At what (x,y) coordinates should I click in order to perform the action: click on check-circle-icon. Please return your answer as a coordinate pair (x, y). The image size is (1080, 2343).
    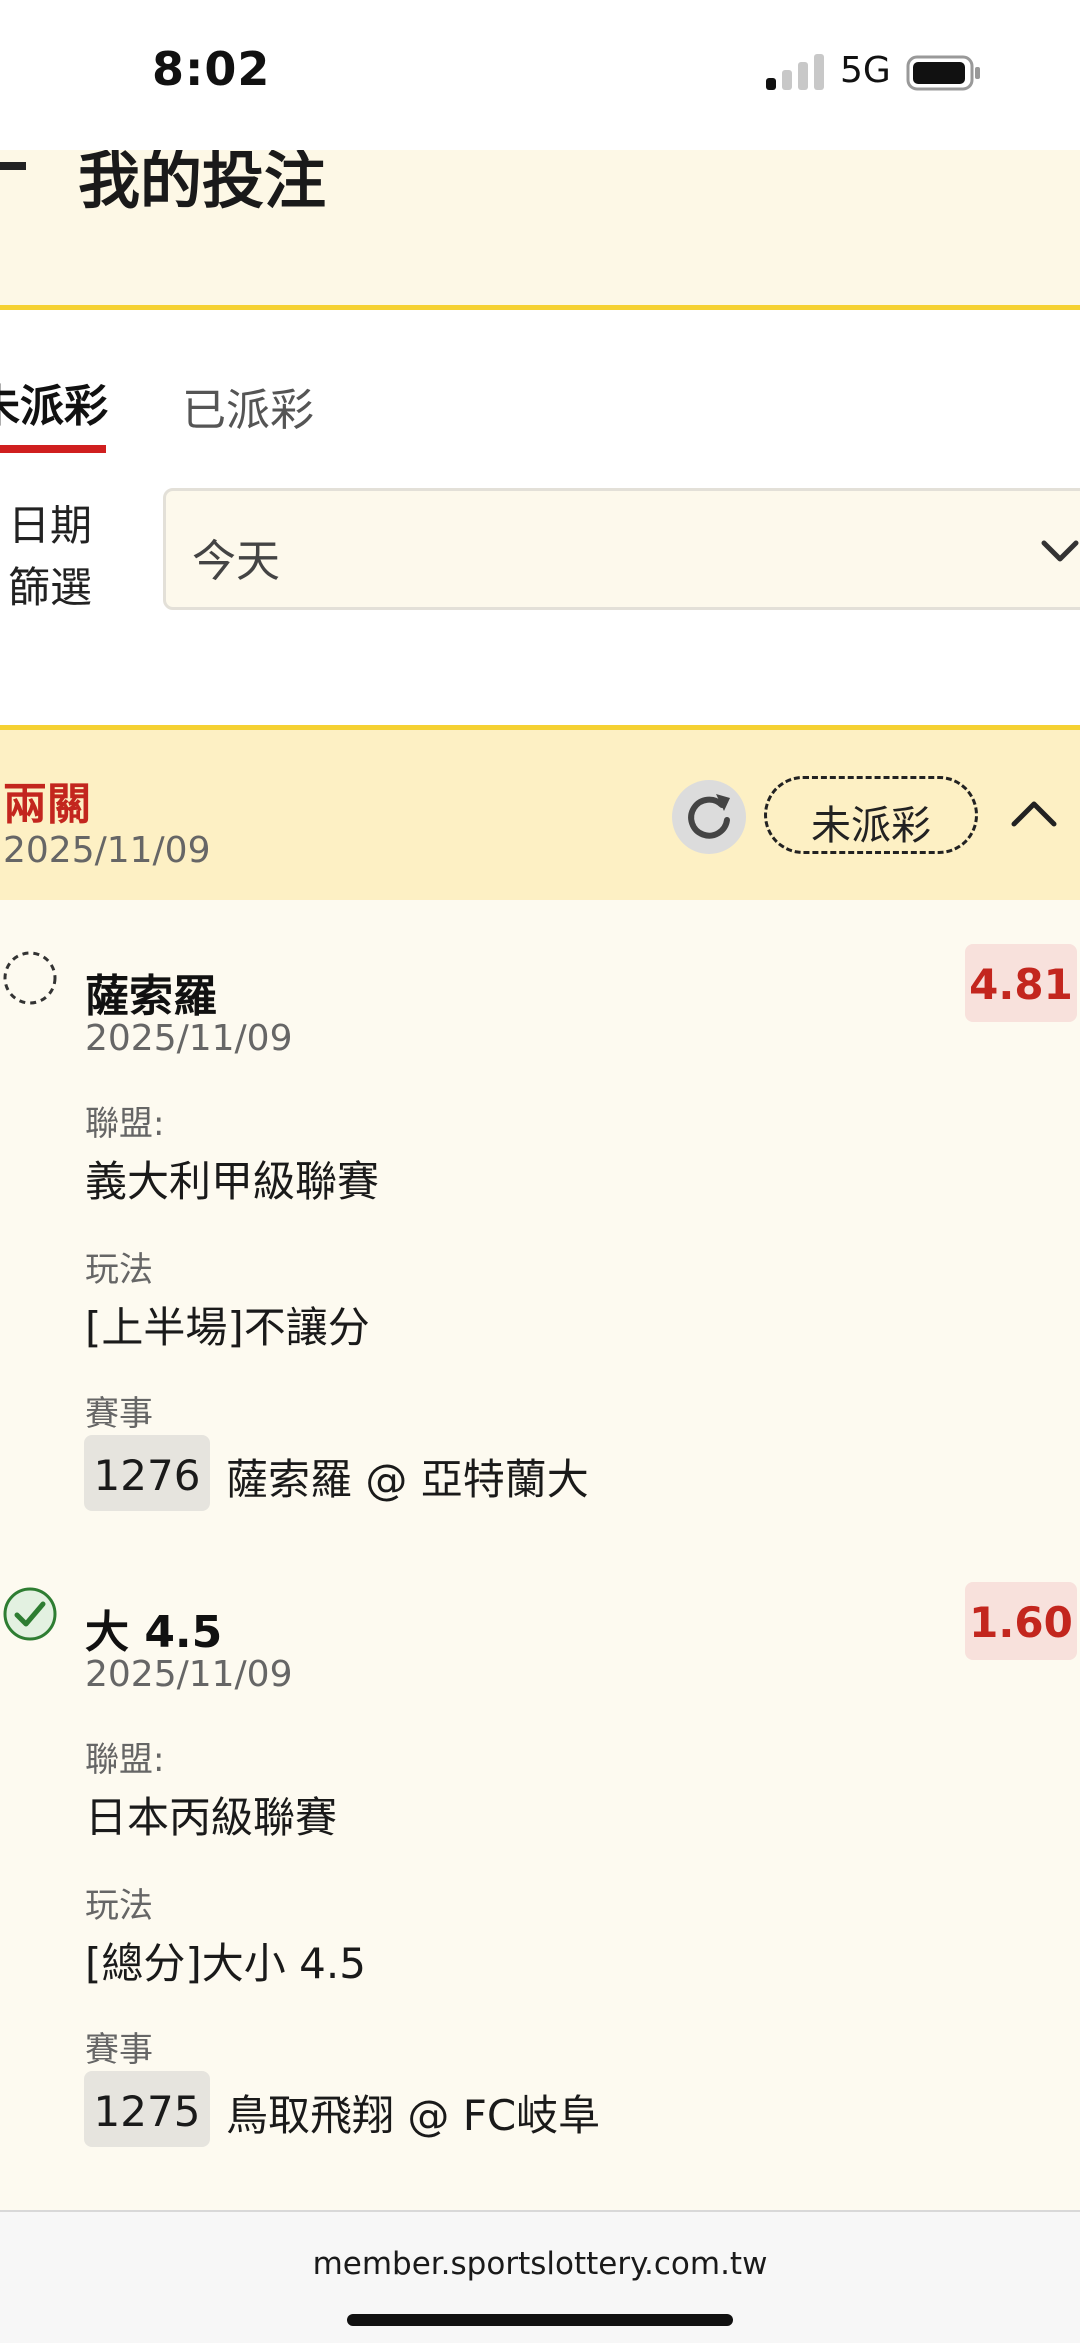
    Looking at the image, I should click on (29, 1613).